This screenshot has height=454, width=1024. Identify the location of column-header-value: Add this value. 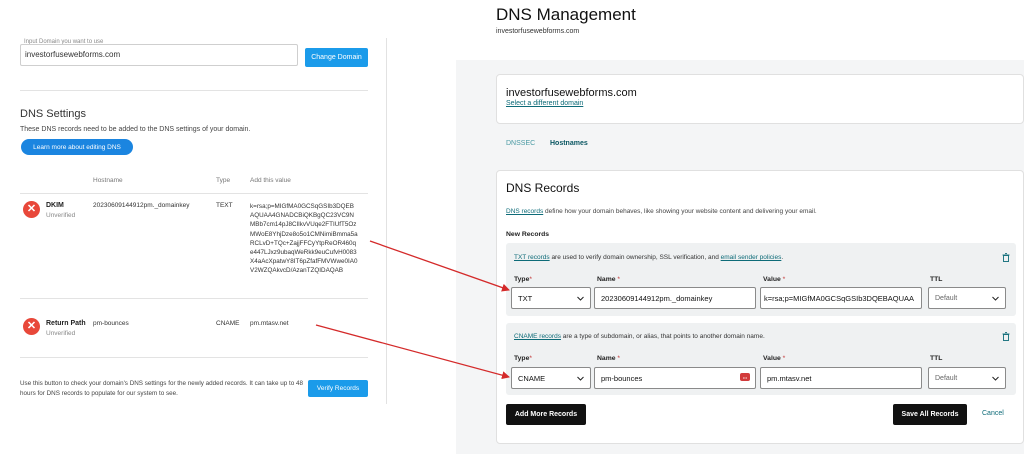
(270, 180).